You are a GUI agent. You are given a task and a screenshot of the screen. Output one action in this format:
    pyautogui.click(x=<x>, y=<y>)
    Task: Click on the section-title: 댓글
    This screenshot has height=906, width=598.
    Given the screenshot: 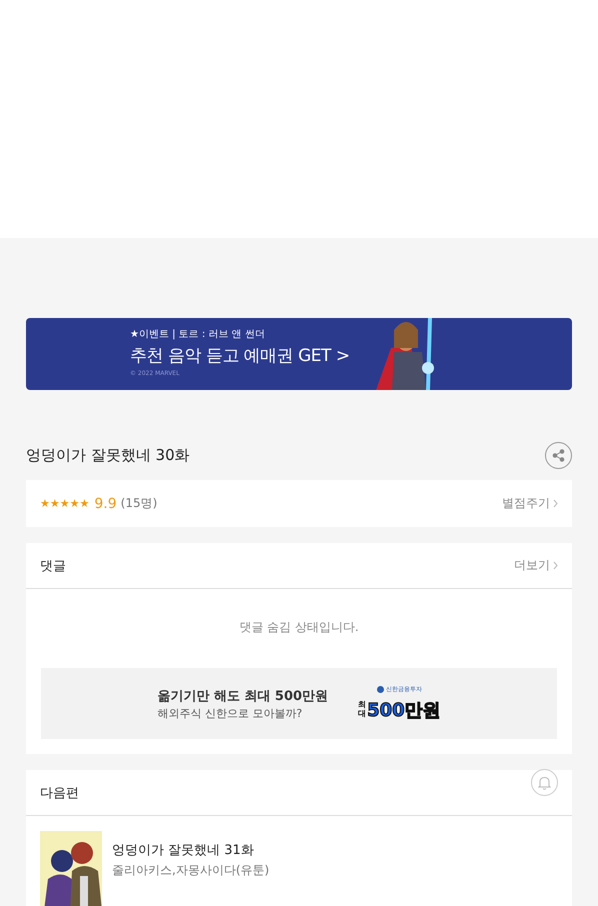 What is the action you would take?
    pyautogui.click(x=53, y=566)
    